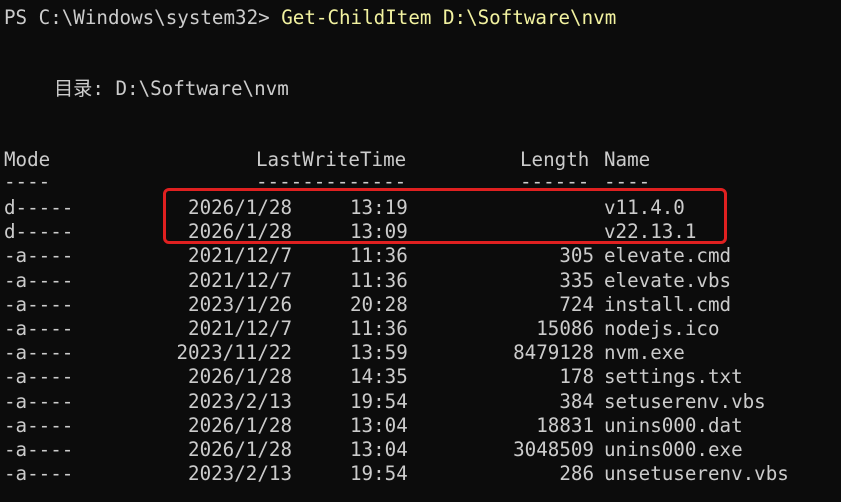 This screenshot has height=502, width=841. Describe the element at coordinates (668, 256) in the screenshot. I see `row-name: elevate.cmd` at that location.